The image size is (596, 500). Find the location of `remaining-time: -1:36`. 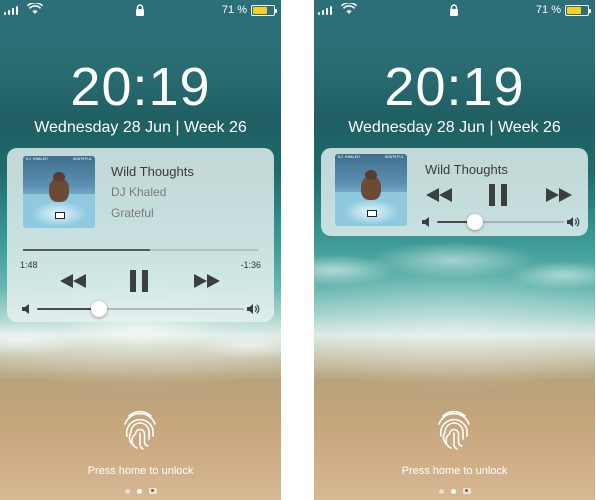

remaining-time: -1:36 is located at coordinates (250, 265).